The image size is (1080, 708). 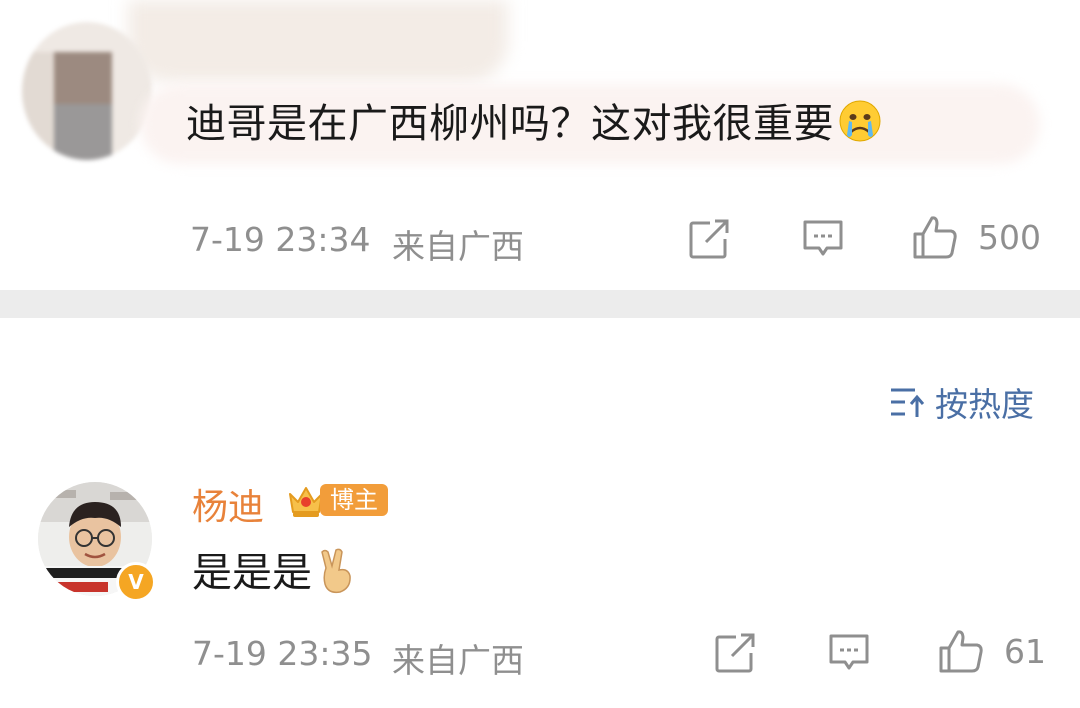 What do you see at coordinates (280, 239) in the screenshot?
I see `comment-timestamp: 7-19 23:34` at bounding box center [280, 239].